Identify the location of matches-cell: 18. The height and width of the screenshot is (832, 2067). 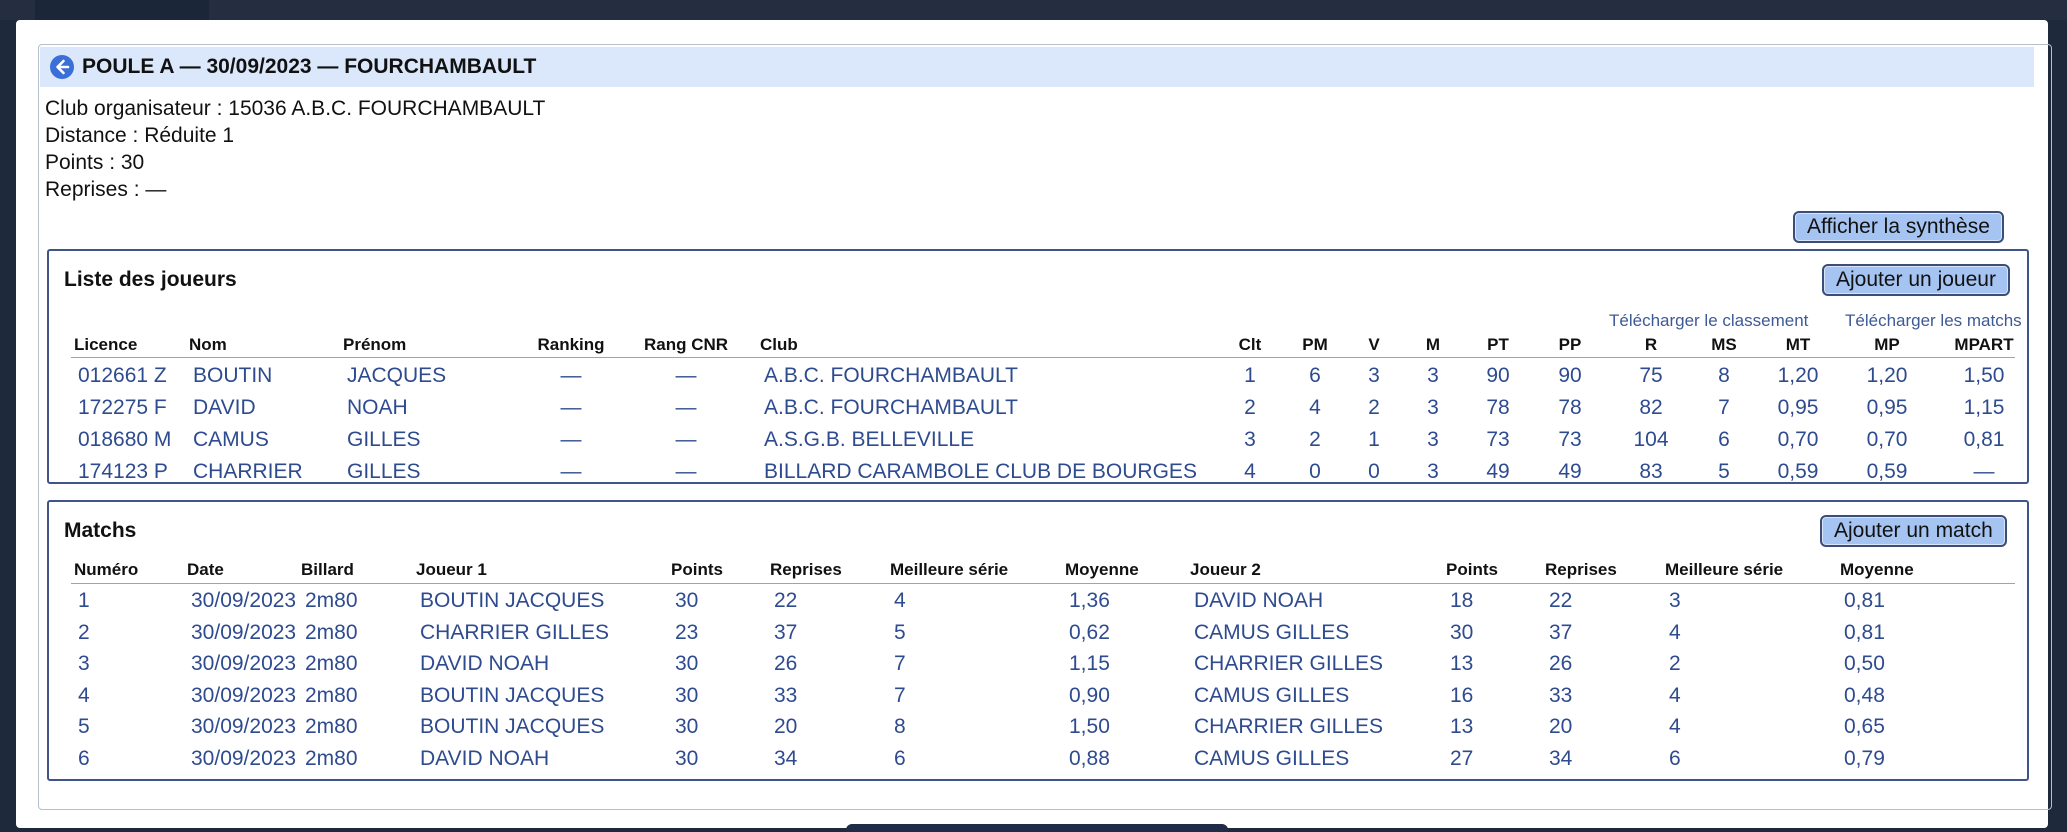
(1461, 601).